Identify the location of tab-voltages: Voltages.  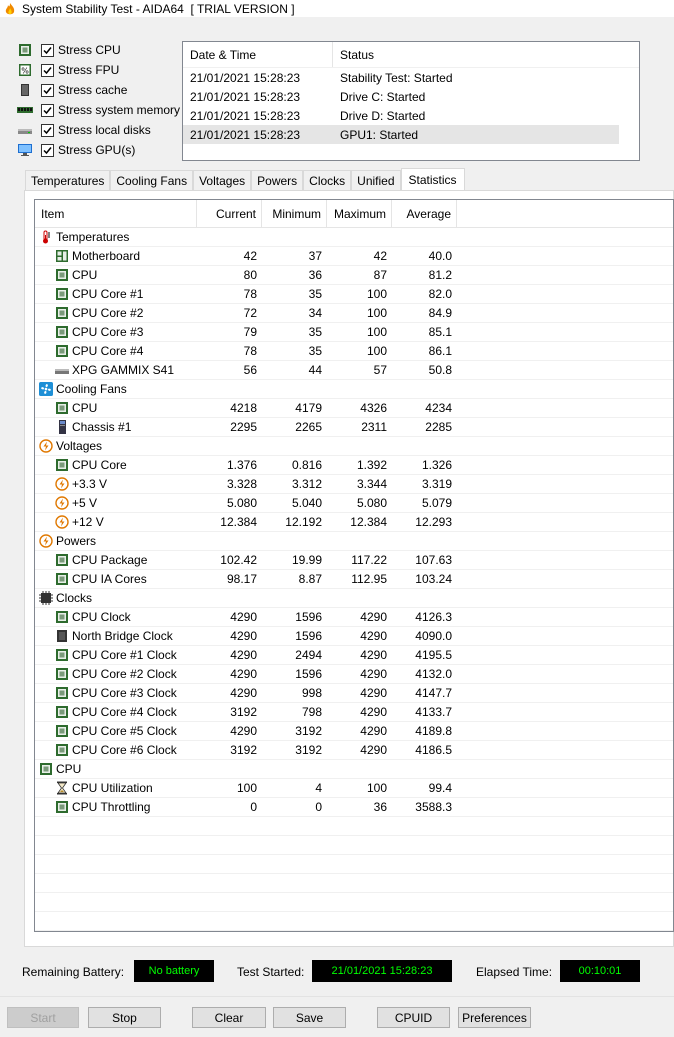
(222, 180).